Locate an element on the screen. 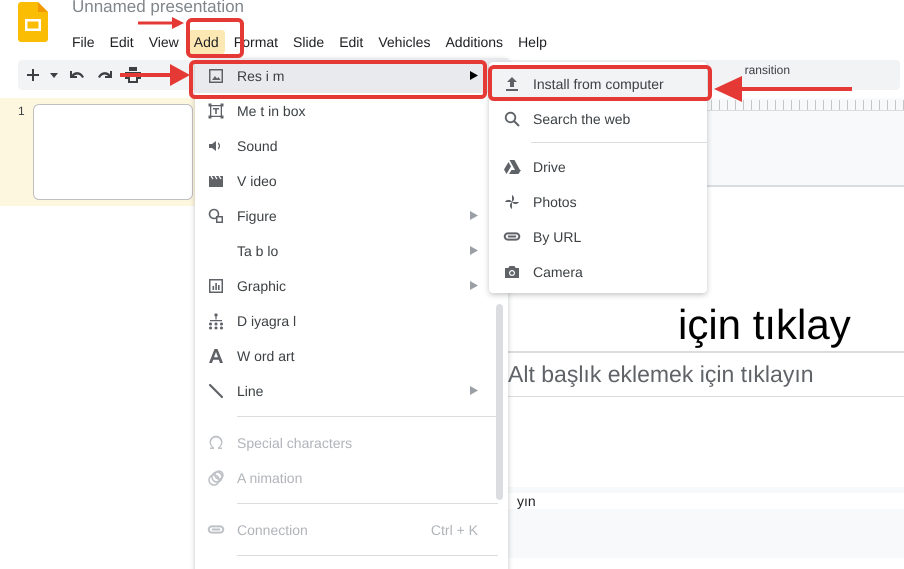  plus-icon is located at coordinates (33, 75).